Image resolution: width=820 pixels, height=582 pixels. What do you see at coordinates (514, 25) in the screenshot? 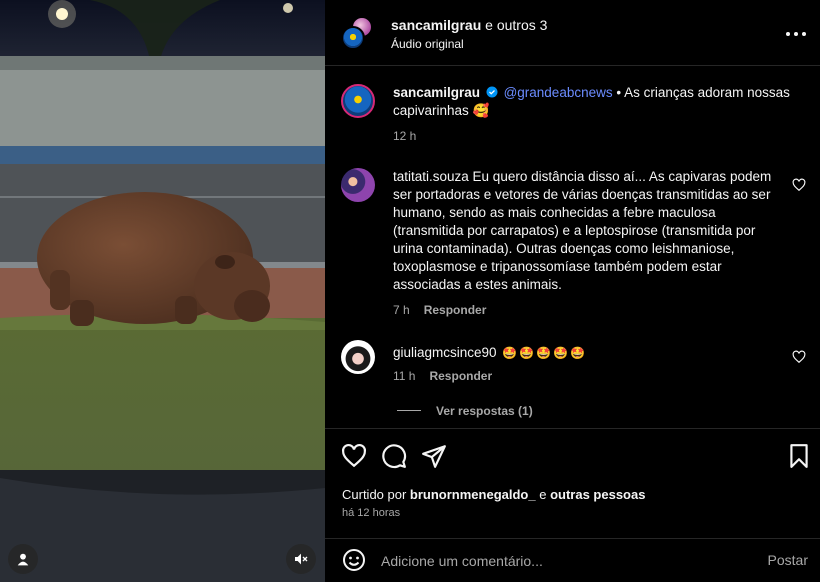
I see `co-authors: e outros 3` at bounding box center [514, 25].